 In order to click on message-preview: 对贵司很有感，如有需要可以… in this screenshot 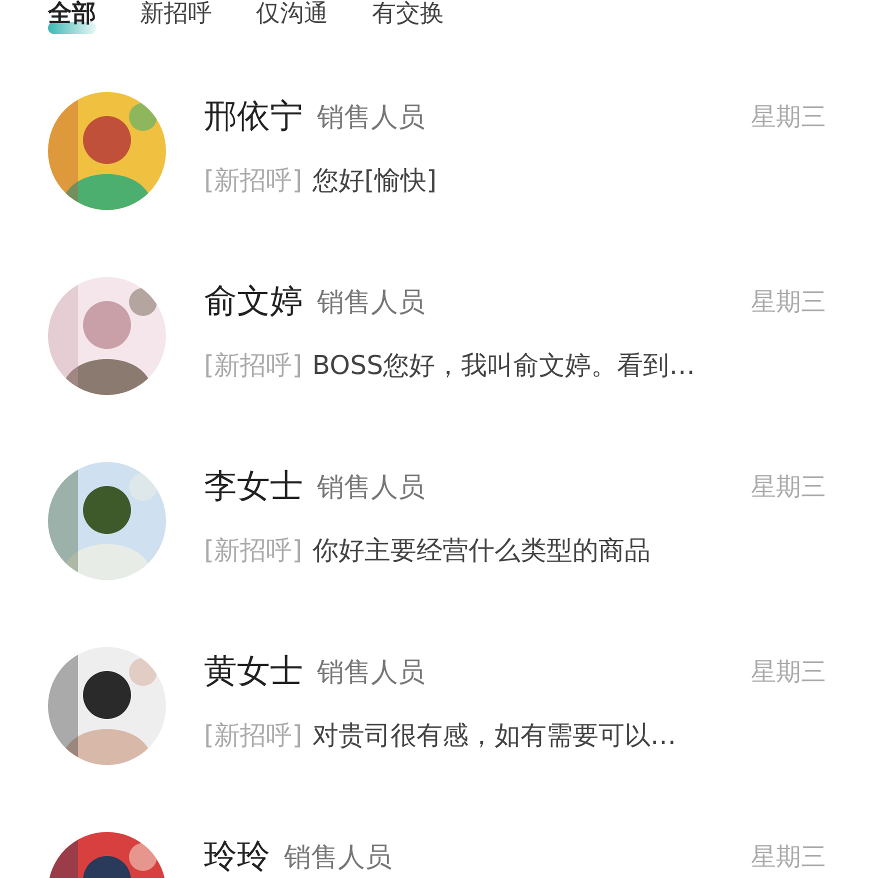, I will do `click(494, 736)`.